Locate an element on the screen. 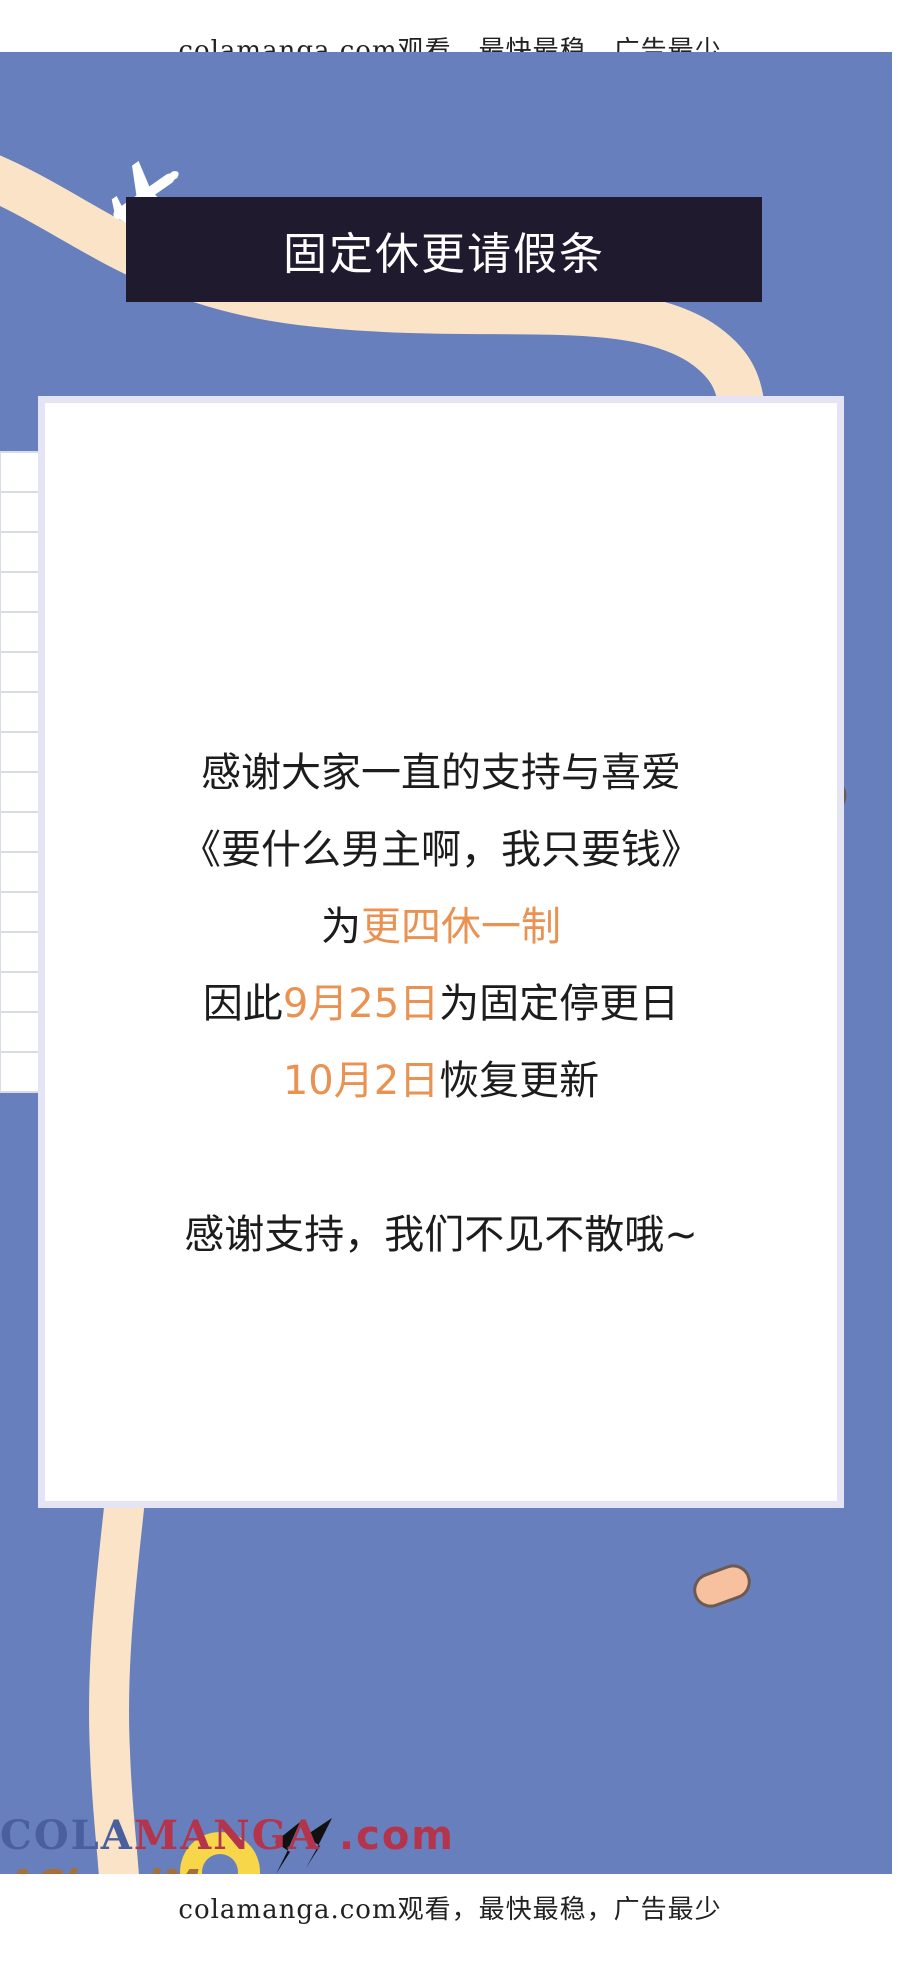 The image size is (900, 1966). notice-line-5-suffix: 恢复更新 is located at coordinates (519, 1081).